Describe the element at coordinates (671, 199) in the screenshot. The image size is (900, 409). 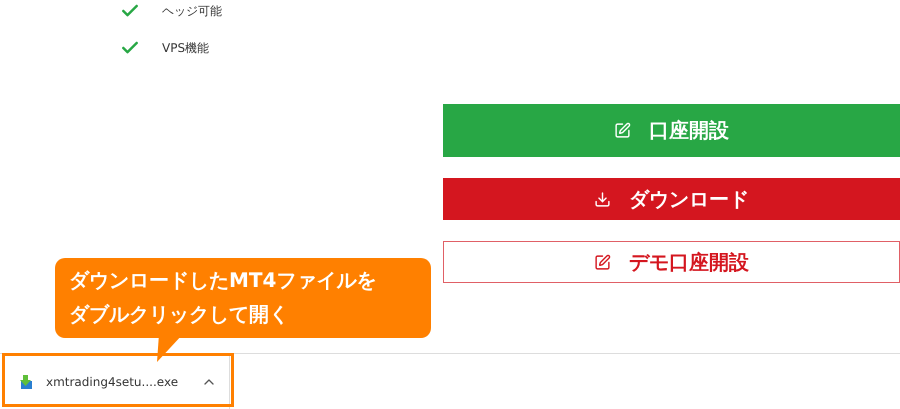
I see `action-button: ダウンロード` at that location.